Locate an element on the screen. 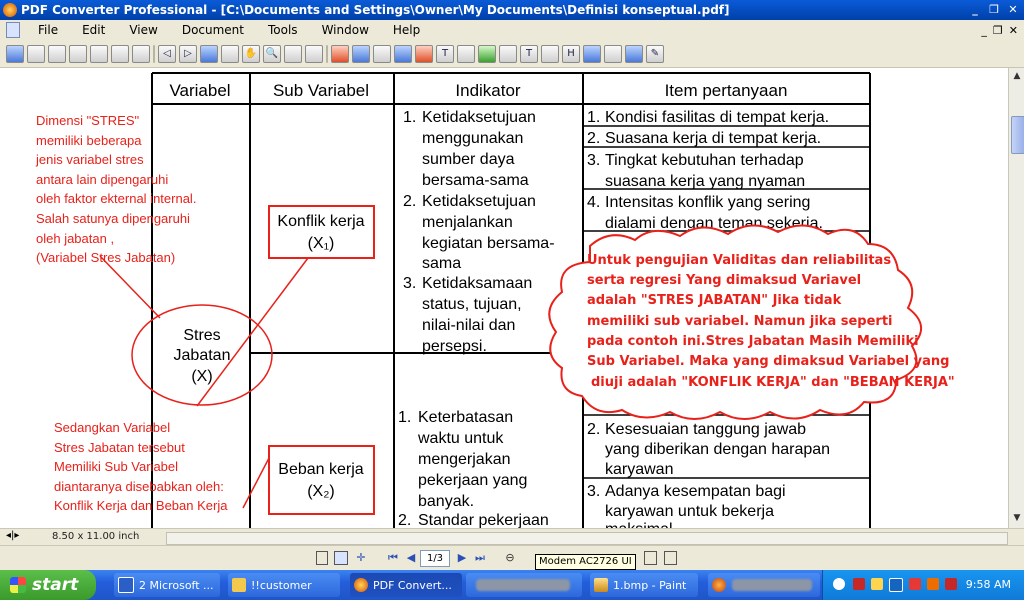  fit-width-icon is located at coordinates (670, 558).